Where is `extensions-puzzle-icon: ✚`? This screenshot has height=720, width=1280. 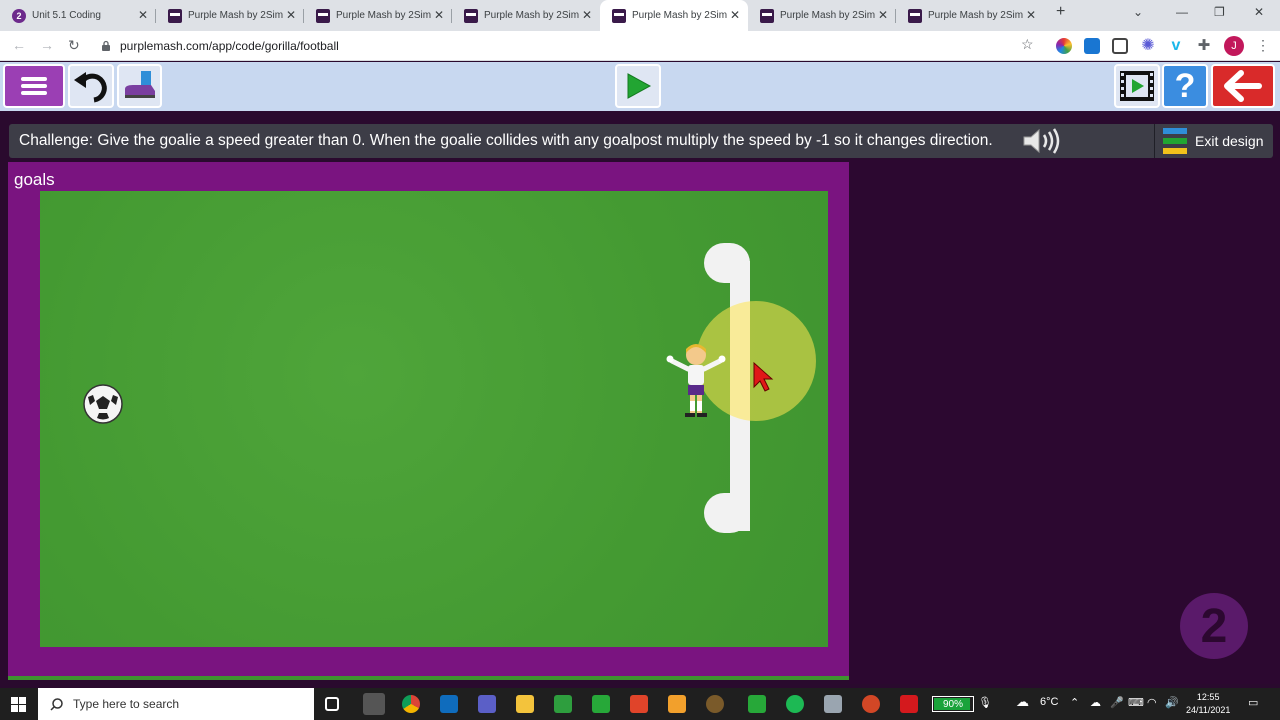
extensions-puzzle-icon: ✚ is located at coordinates (1204, 46).